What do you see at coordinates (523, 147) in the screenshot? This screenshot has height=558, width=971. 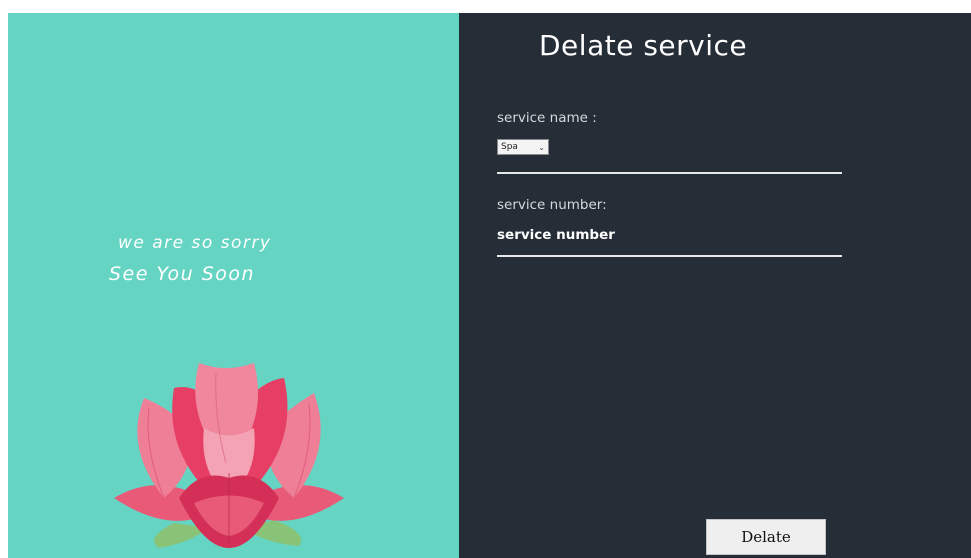 I see `service-name-select: Spa ⌄` at bounding box center [523, 147].